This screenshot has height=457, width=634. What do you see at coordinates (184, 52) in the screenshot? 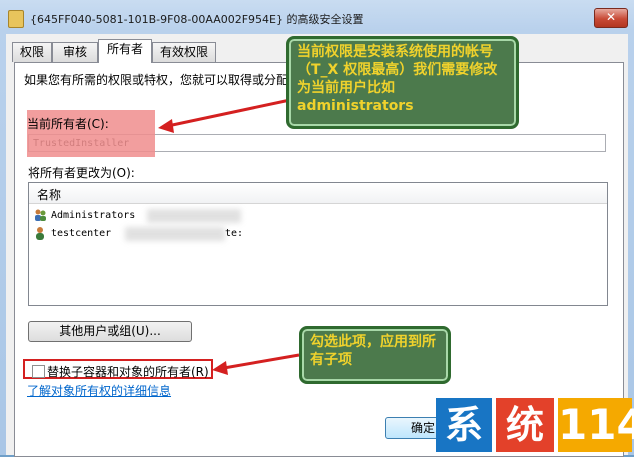
I see `tab-effective-permissions: 有效权限` at bounding box center [184, 52].